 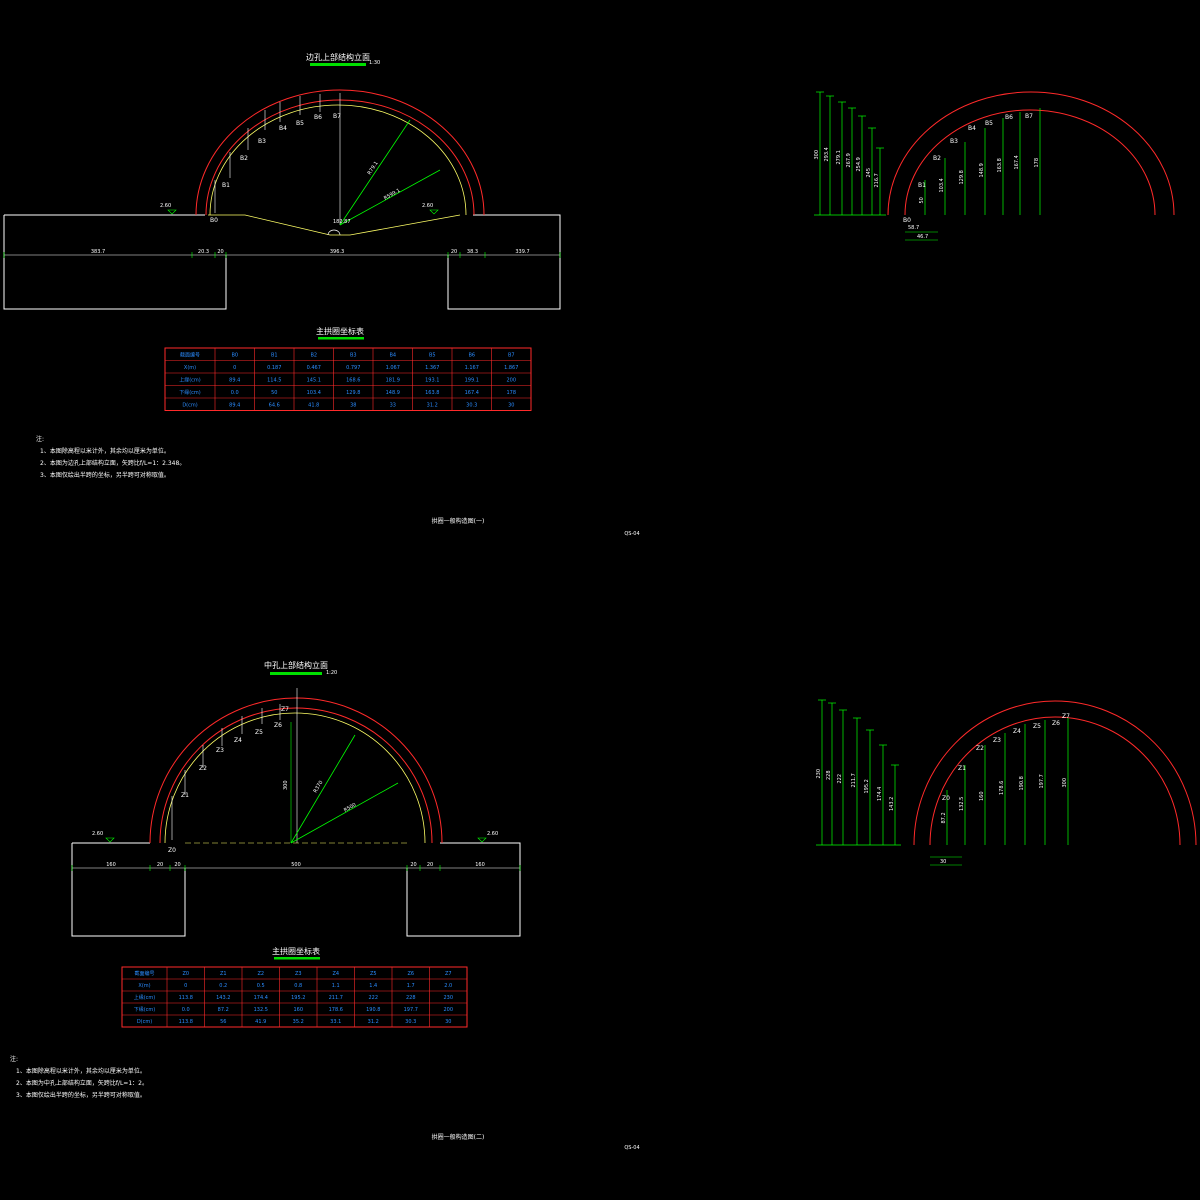 What do you see at coordinates (40, 439) in the screenshot?
I see `sheet1-notes-header: 注:` at bounding box center [40, 439].